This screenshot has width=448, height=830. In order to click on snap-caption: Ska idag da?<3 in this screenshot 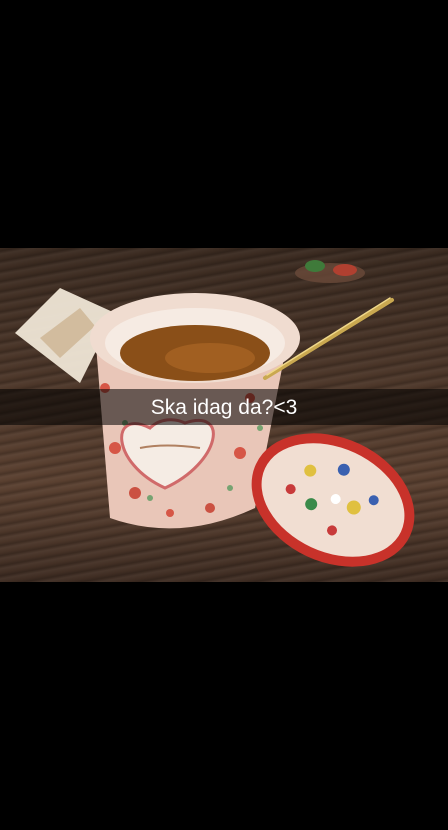, I will do `click(224, 407)`.